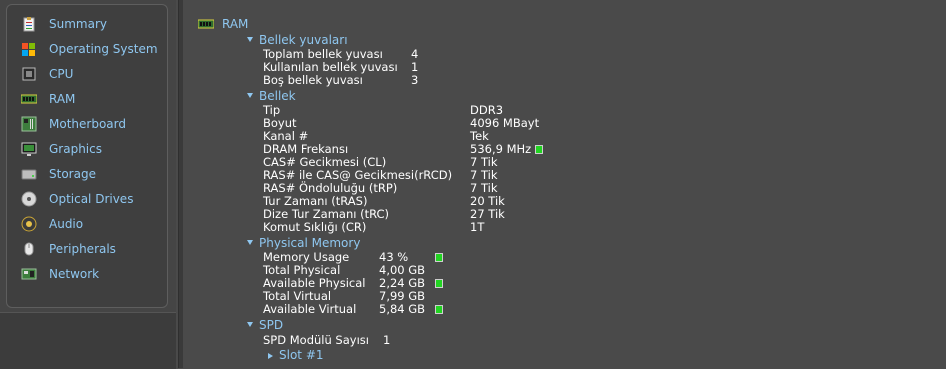 The image size is (946, 369). What do you see at coordinates (29, 24) in the screenshot?
I see `clipboard-icon` at bounding box center [29, 24].